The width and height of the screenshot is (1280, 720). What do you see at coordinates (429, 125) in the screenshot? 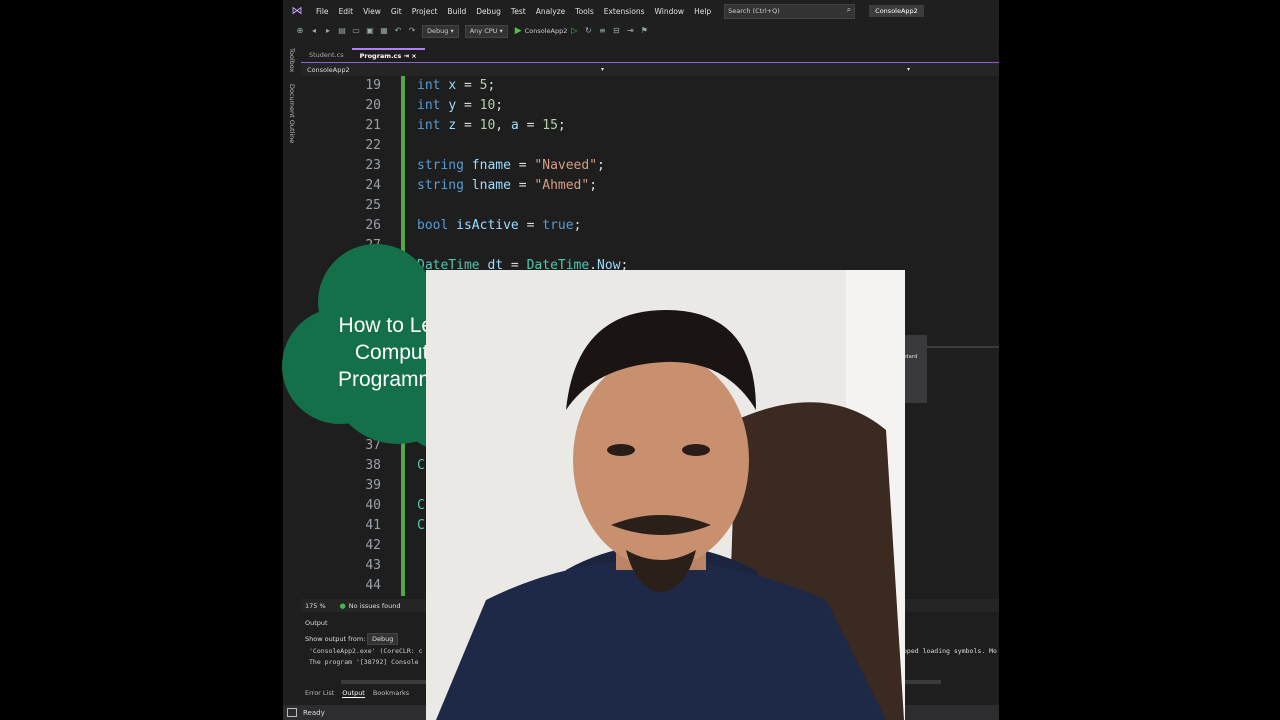
I see `code-token: int` at bounding box center [429, 125].